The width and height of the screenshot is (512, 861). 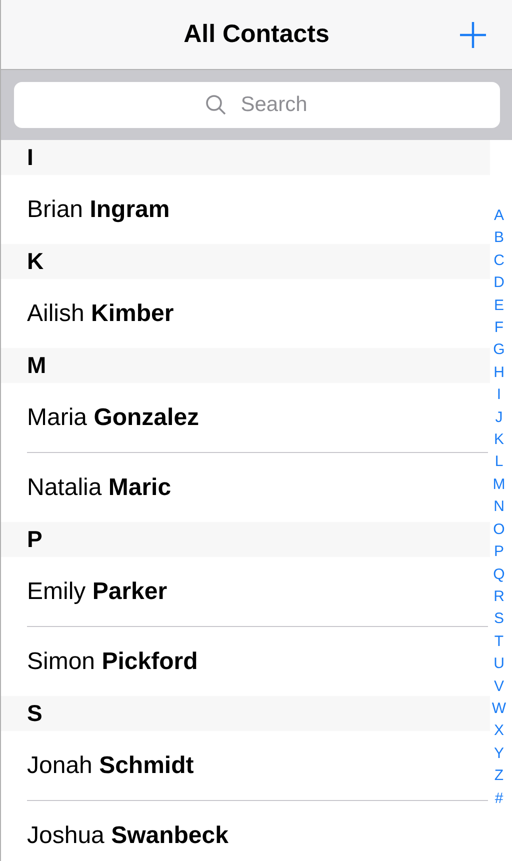 I want to click on index-letter: Q, so click(x=499, y=575).